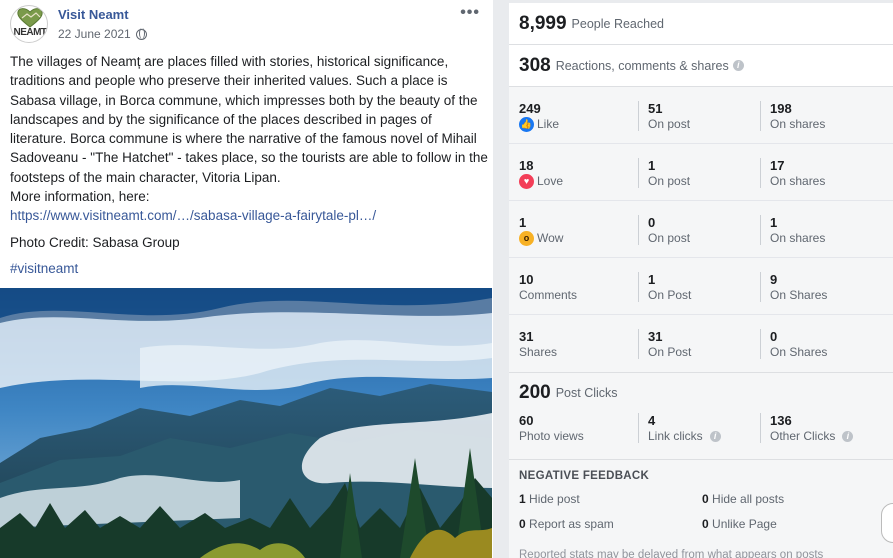 The image size is (893, 558). I want to click on like-icon: 👍, so click(526, 124).